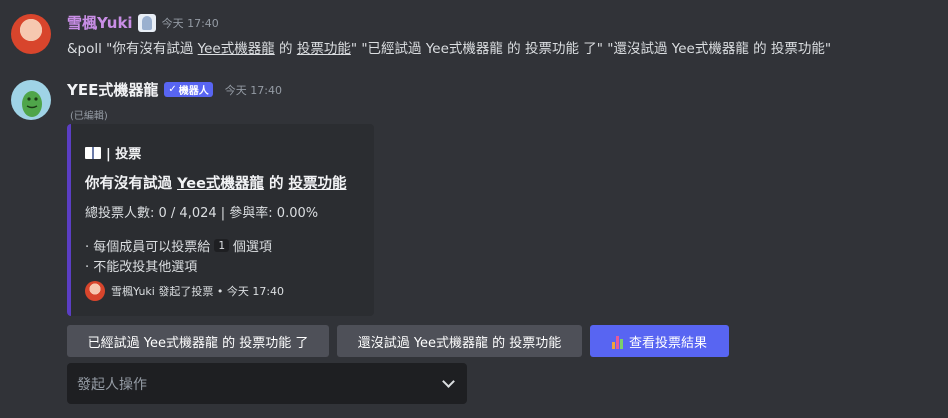 The width and height of the screenshot is (948, 418). What do you see at coordinates (178, 247) in the screenshot?
I see `poll-rule-votes: · 每個成員可以投票給 1 個選項` at bounding box center [178, 247].